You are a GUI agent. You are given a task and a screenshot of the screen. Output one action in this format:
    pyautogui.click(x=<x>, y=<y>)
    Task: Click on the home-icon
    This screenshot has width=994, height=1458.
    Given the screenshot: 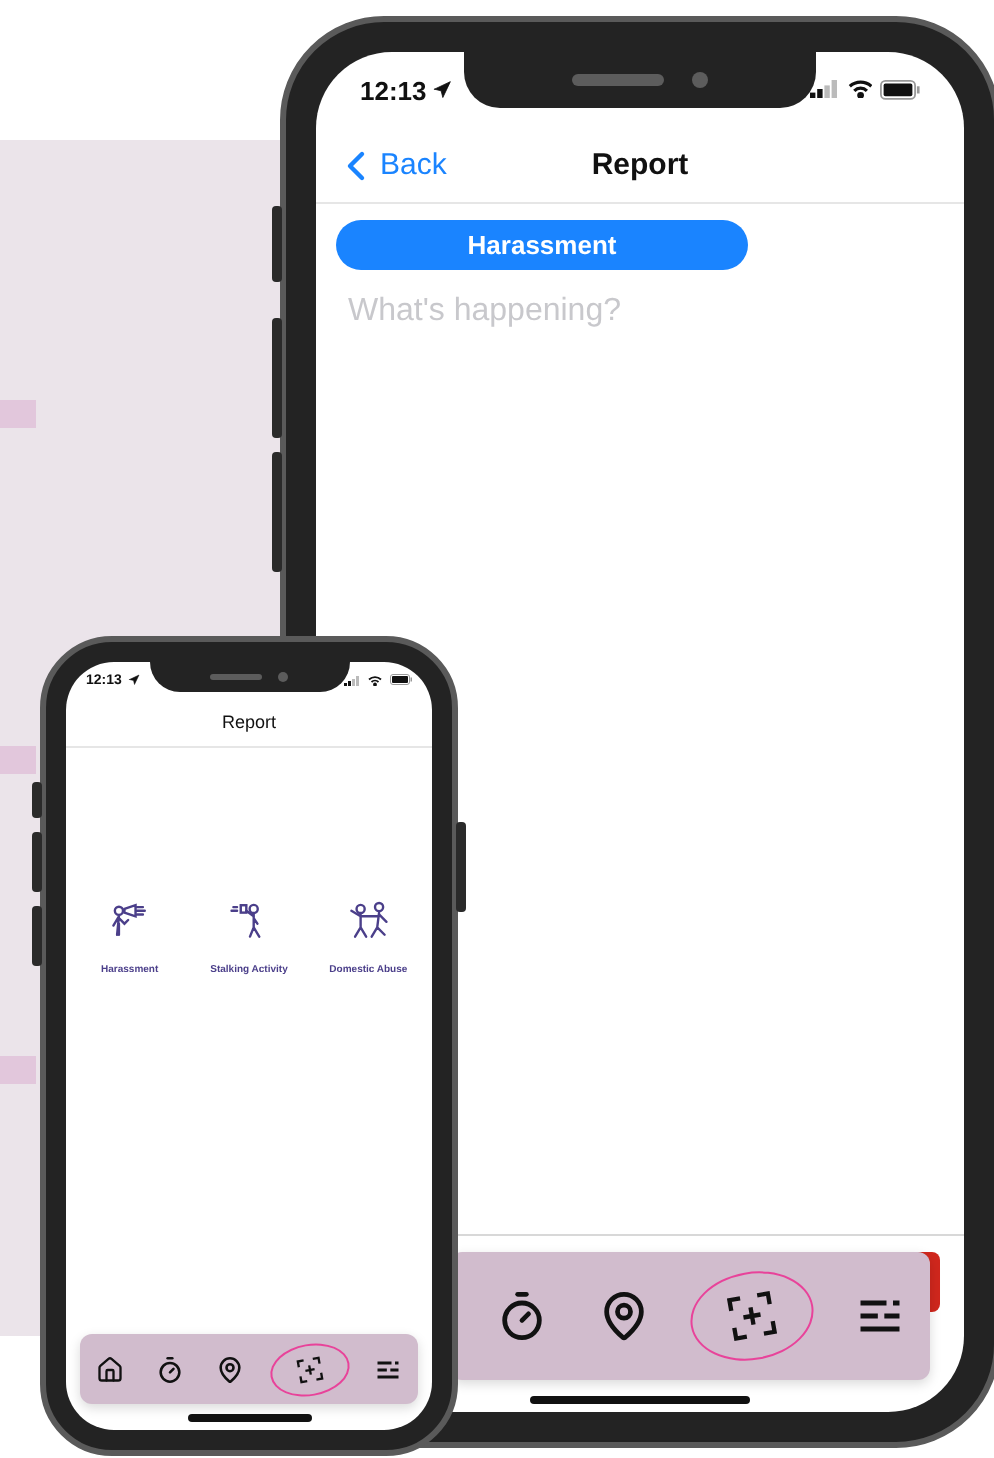 What is the action you would take?
    pyautogui.click(x=110, y=1369)
    